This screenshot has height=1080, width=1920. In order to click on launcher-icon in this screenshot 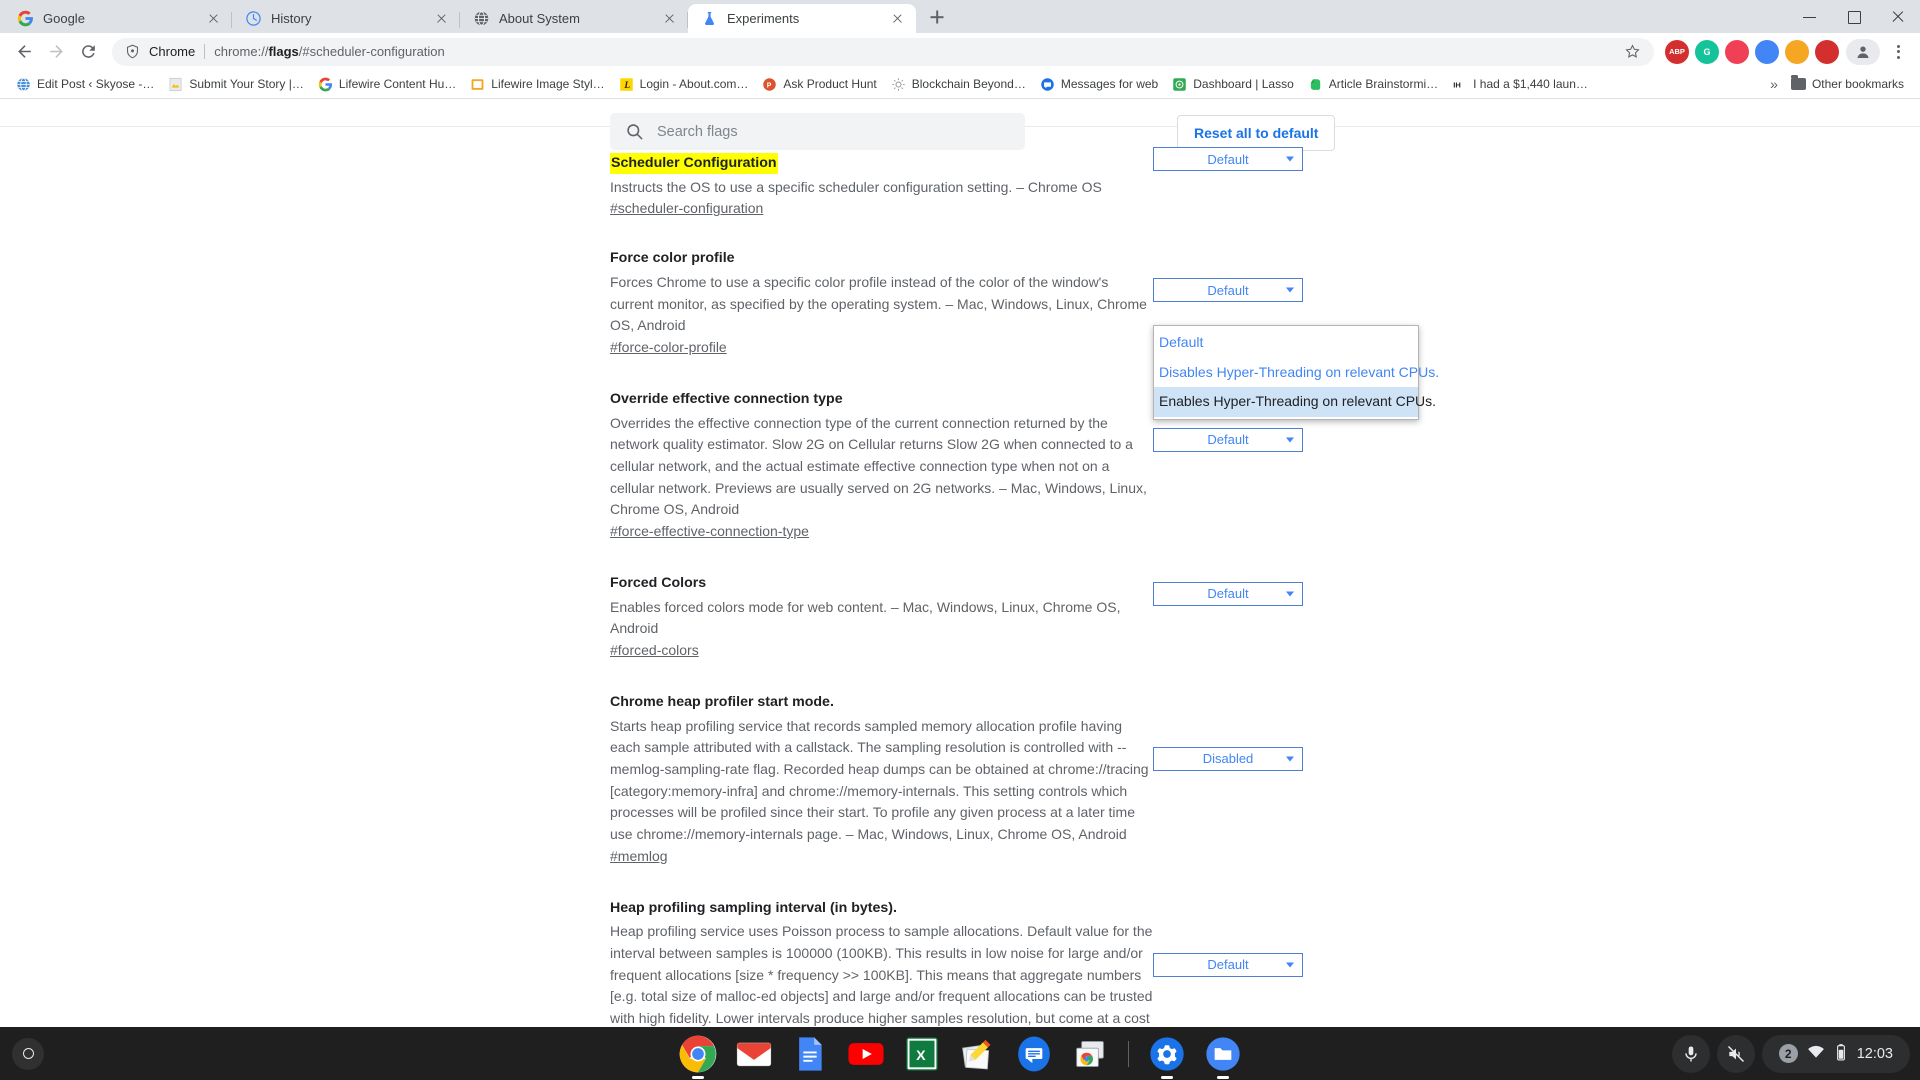, I will do `click(28, 1053)`.